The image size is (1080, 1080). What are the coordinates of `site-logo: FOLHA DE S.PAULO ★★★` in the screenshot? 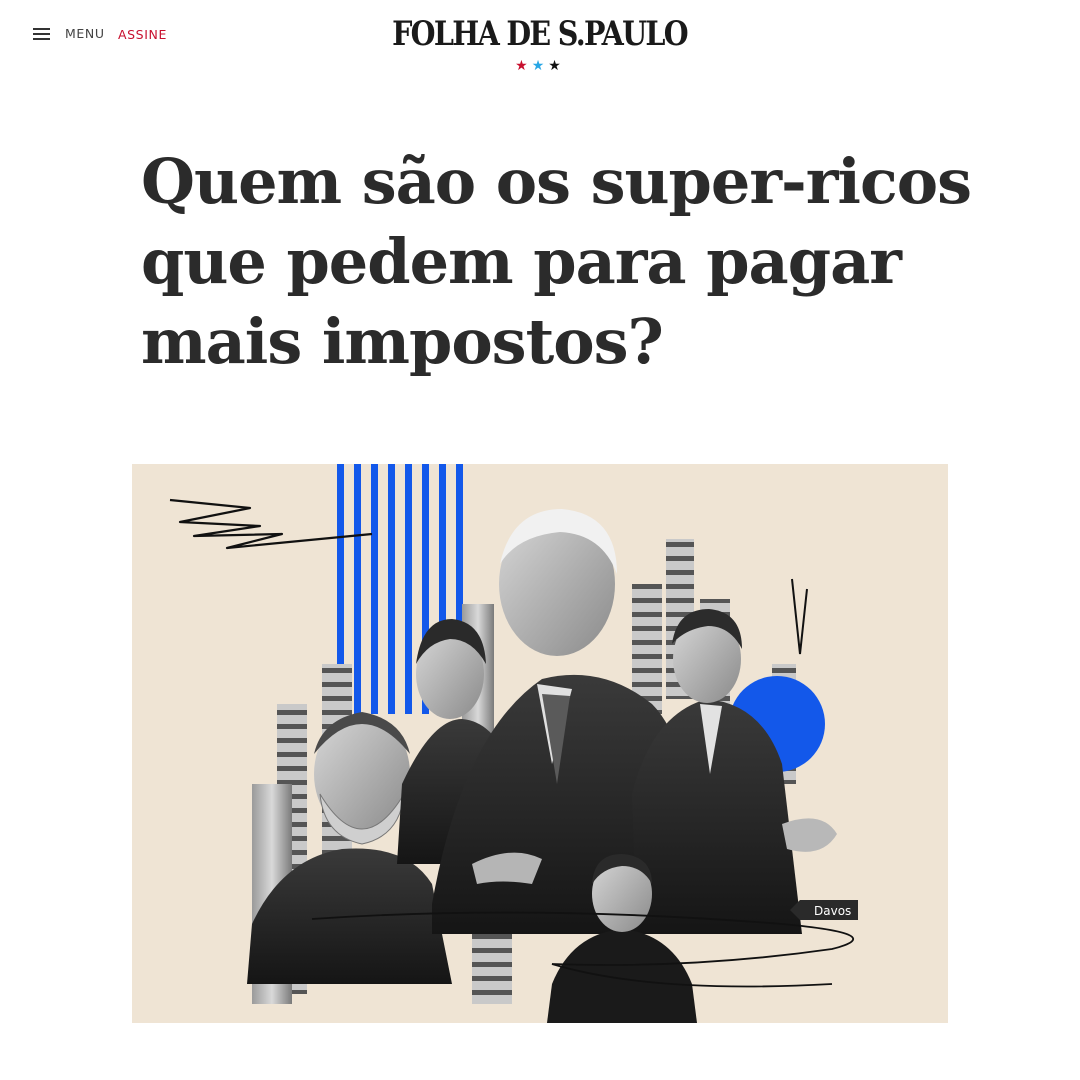 It's located at (540, 43).